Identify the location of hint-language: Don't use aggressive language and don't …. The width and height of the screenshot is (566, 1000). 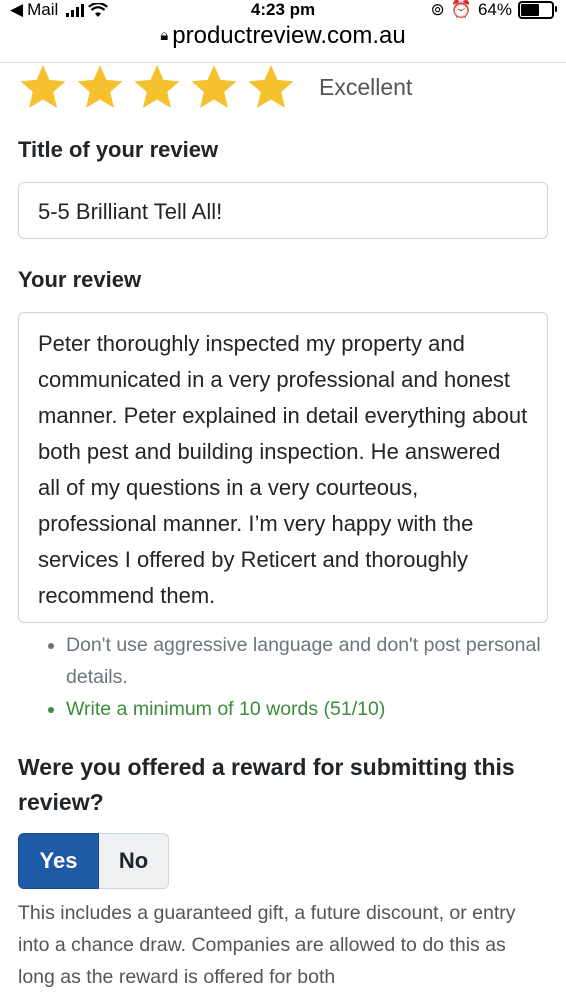
(316, 661).